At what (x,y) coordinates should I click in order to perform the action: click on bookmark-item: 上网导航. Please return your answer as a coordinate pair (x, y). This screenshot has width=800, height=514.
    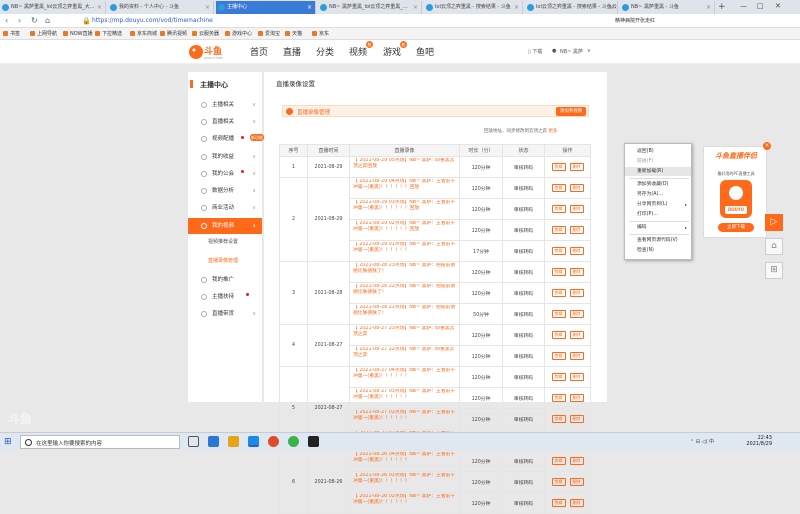
    Looking at the image, I should click on (43, 33).